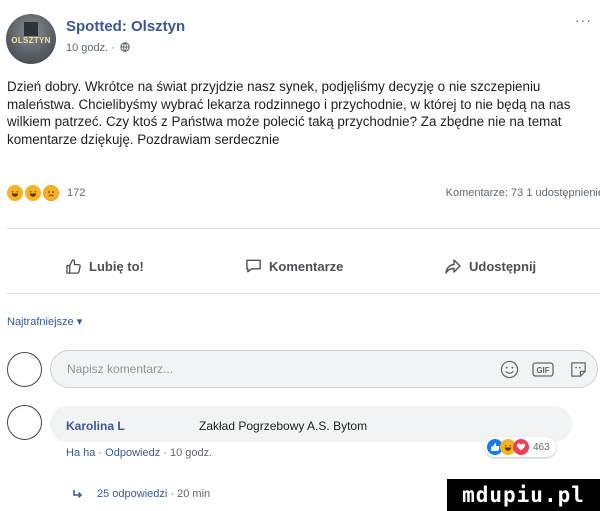 Image resolution: width=600 pixels, height=511 pixels. I want to click on current-user-avatar, so click(24, 369).